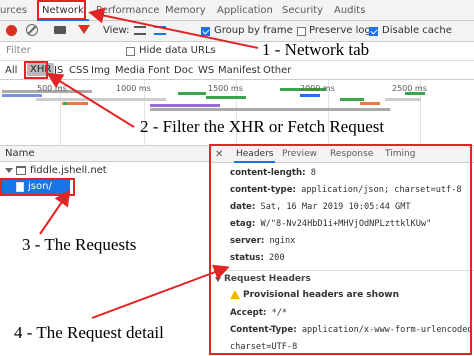 The image size is (474, 356). I want to click on arrow-to-request-detail, so click(160, 291).